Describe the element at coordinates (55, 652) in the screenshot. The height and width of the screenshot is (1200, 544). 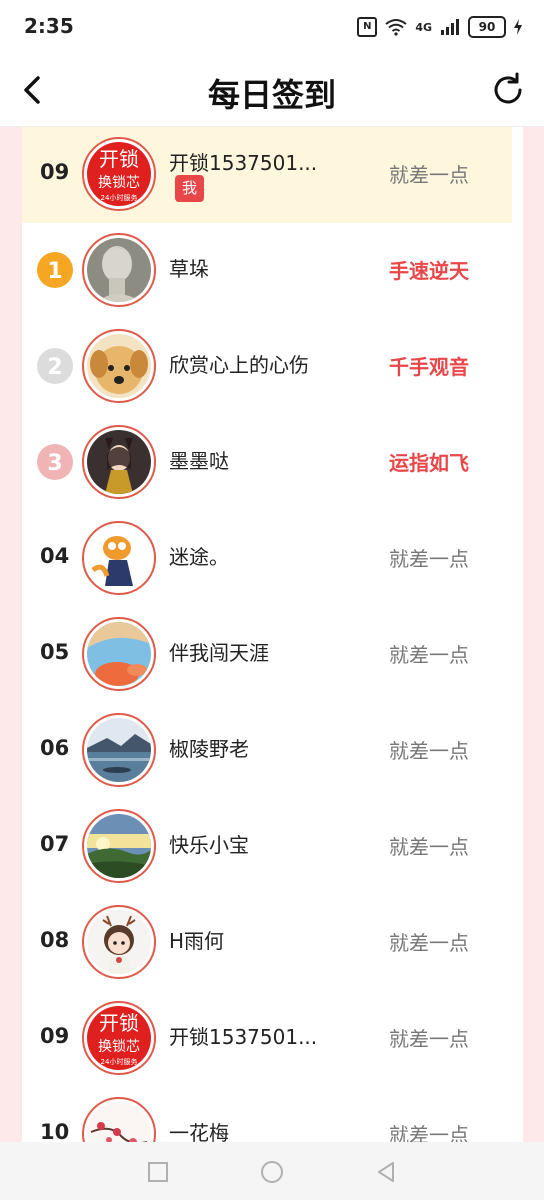
I see `rank-number: 05` at that location.